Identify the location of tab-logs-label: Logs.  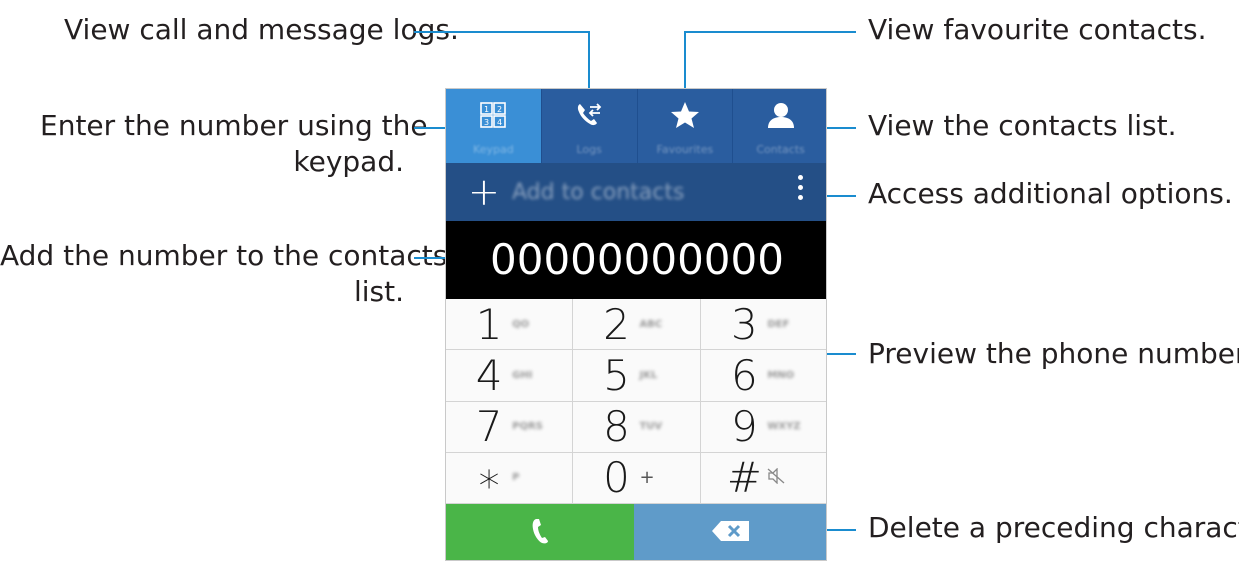
(589, 149).